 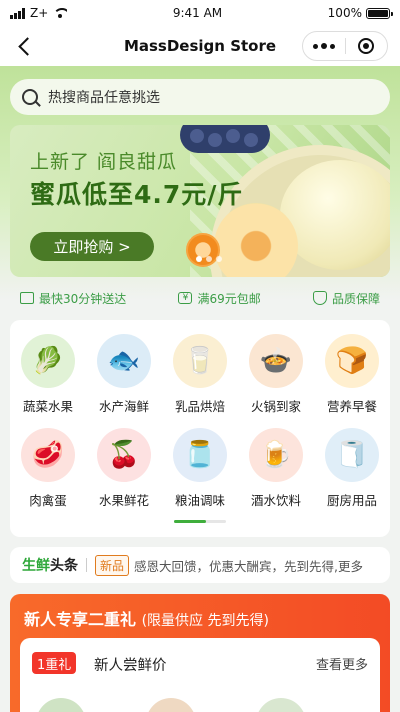 I want to click on feature-quality: 品质保障, so click(x=346, y=298).